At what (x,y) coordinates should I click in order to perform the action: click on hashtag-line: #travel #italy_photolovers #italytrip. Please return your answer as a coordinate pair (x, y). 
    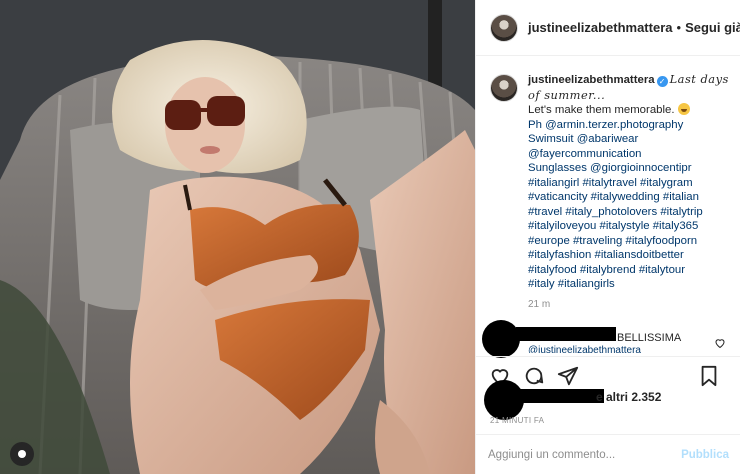
    Looking at the image, I should click on (631, 212).